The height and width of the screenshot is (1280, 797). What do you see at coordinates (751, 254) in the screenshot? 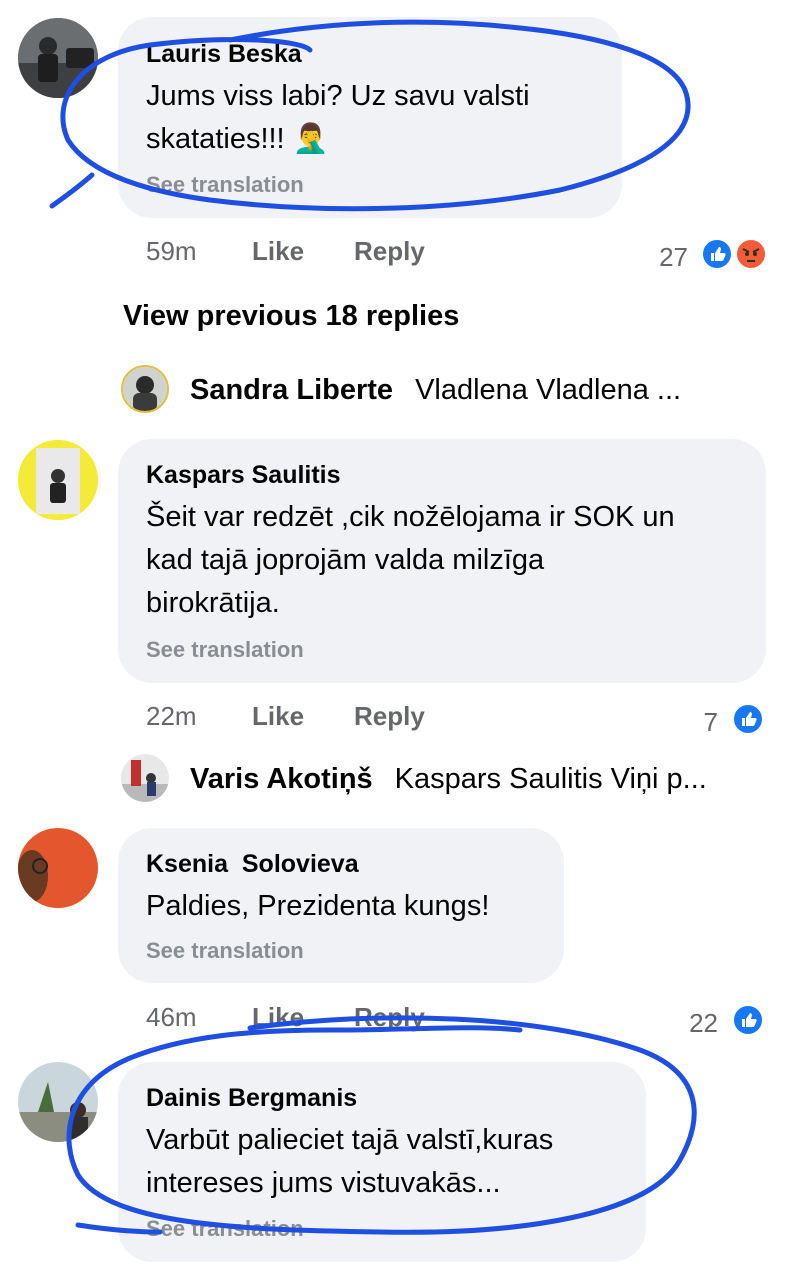
I see `angry-icon` at bounding box center [751, 254].